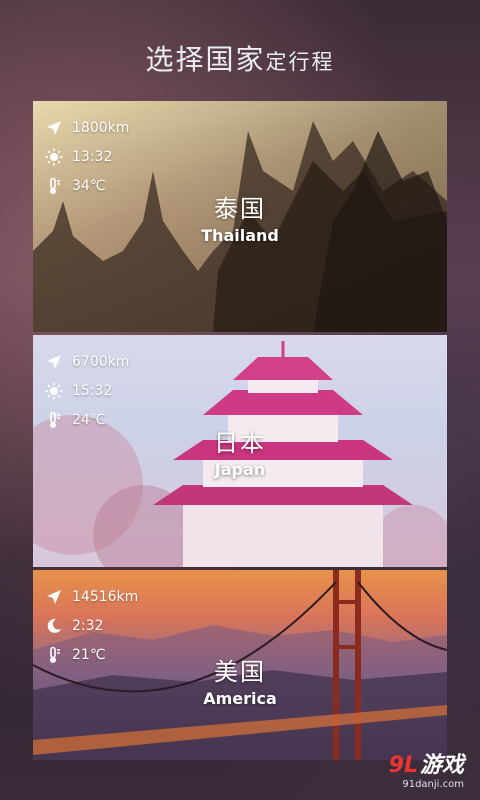 The width and height of the screenshot is (480, 800). What do you see at coordinates (433, 784) in the screenshot?
I see `watermark-site: 91danji.com` at bounding box center [433, 784].